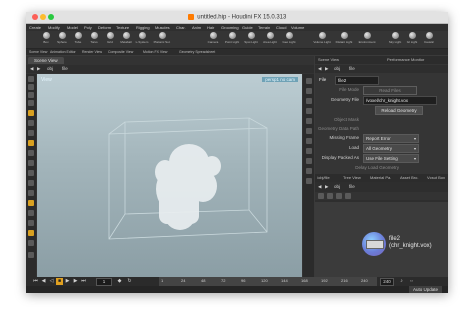 This screenshot has width=474, height=329. I want to click on tool-tube: Tube, so click(78, 39).